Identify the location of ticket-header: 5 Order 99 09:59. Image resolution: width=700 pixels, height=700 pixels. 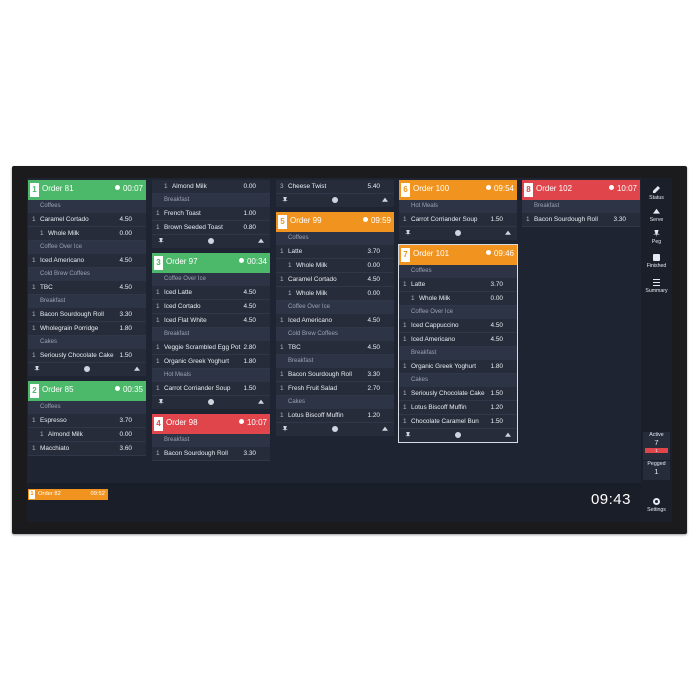
(335, 222).